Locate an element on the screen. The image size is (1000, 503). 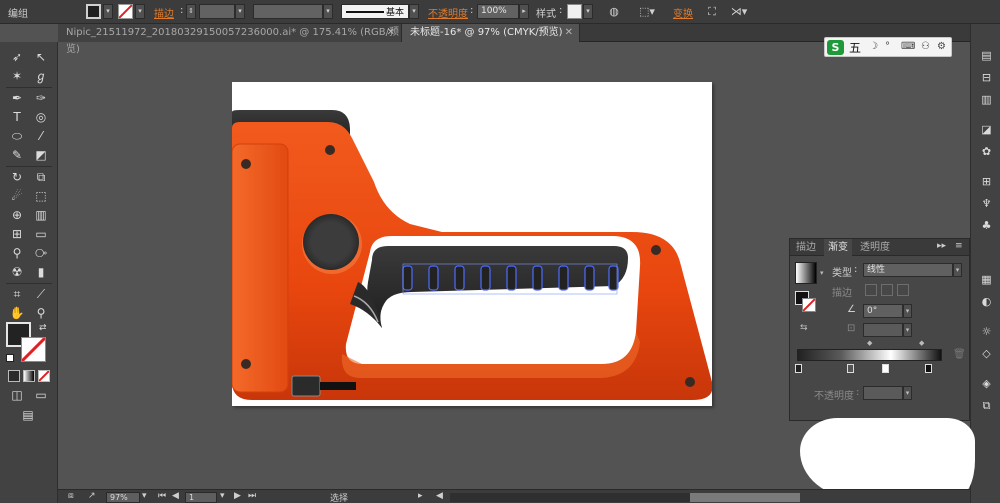
color-mode-icon is located at coordinates (14, 376).